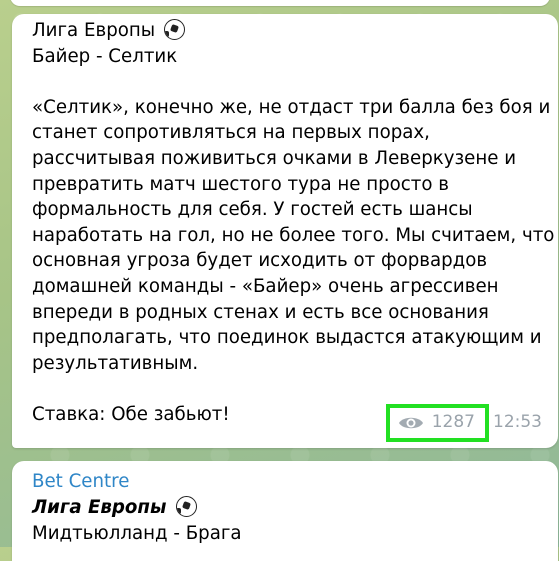 Image resolution: width=559 pixels, height=561 pixels. What do you see at coordinates (280, 3) in the screenshot?
I see `previous-message-edge` at bounding box center [280, 3].